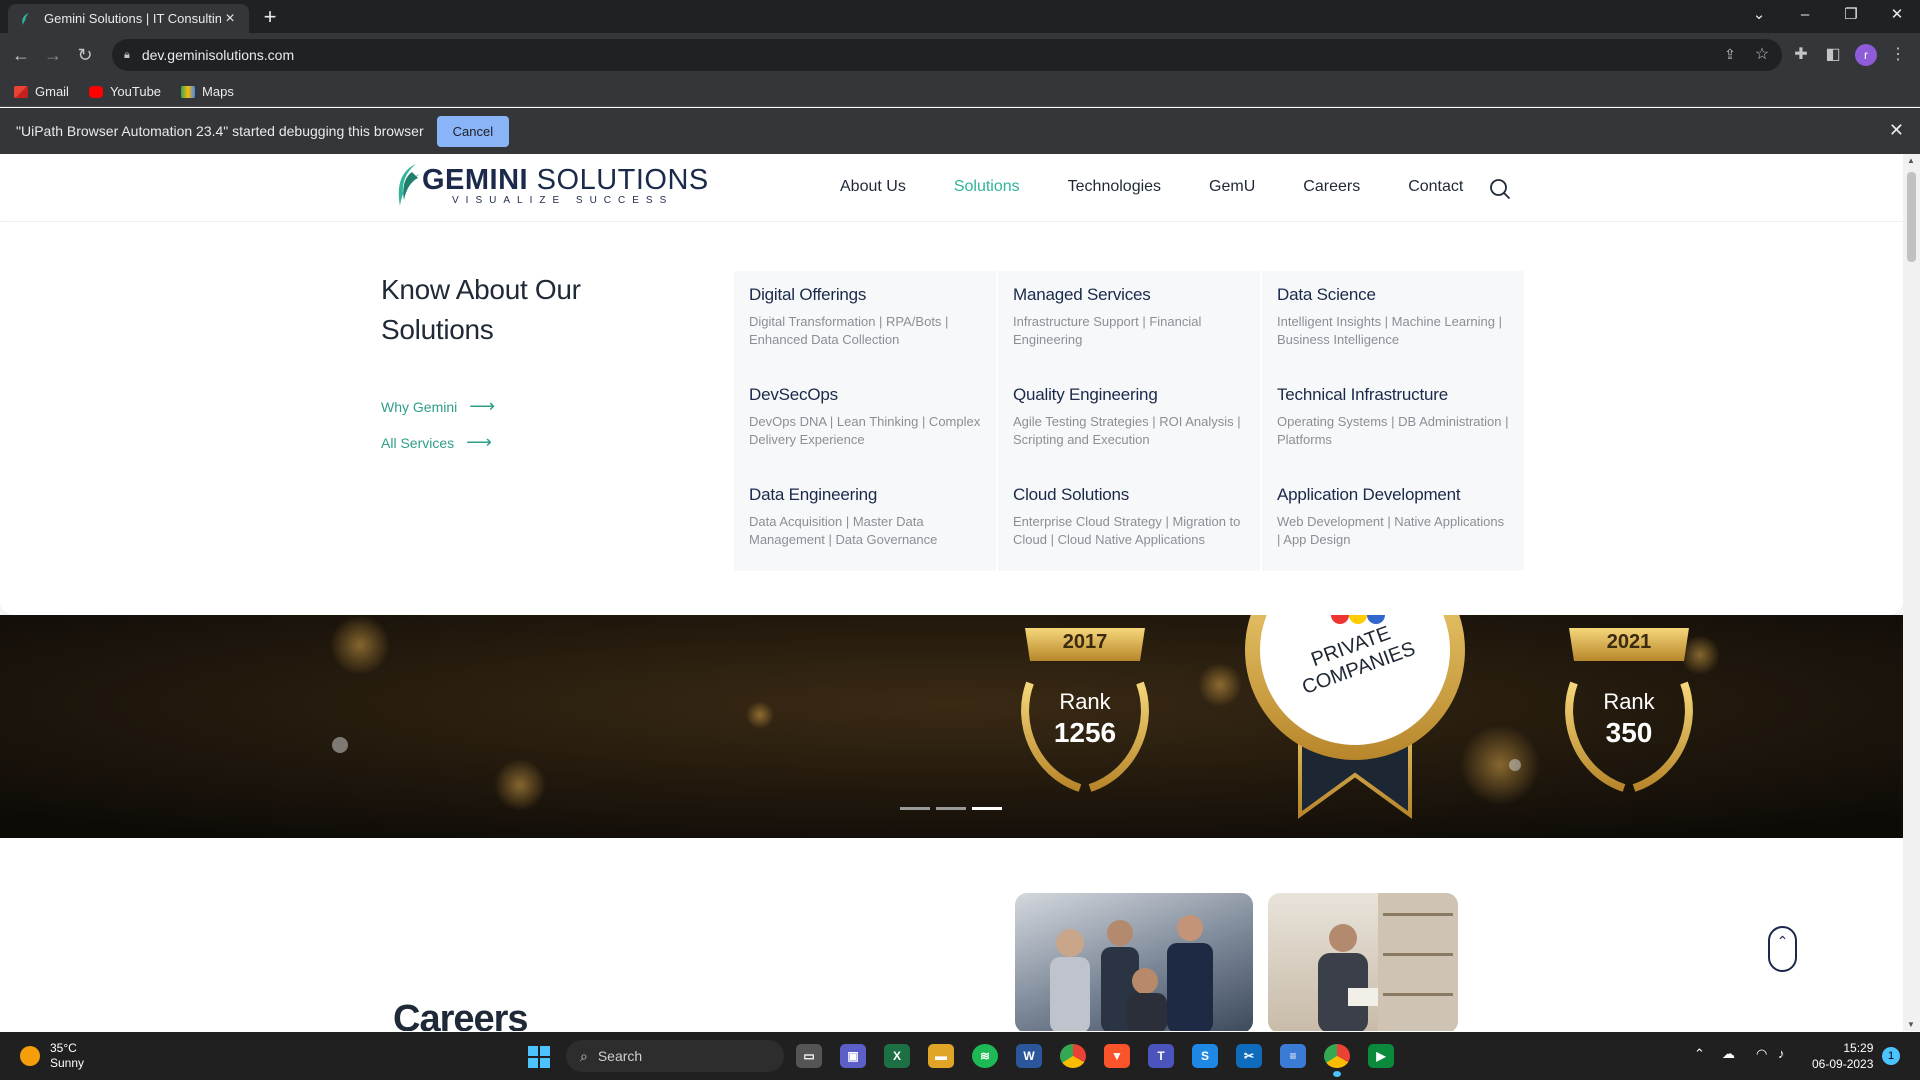 This screenshot has height=1080, width=1920. I want to click on teams-chat-icon: ▣, so click(853, 1056).